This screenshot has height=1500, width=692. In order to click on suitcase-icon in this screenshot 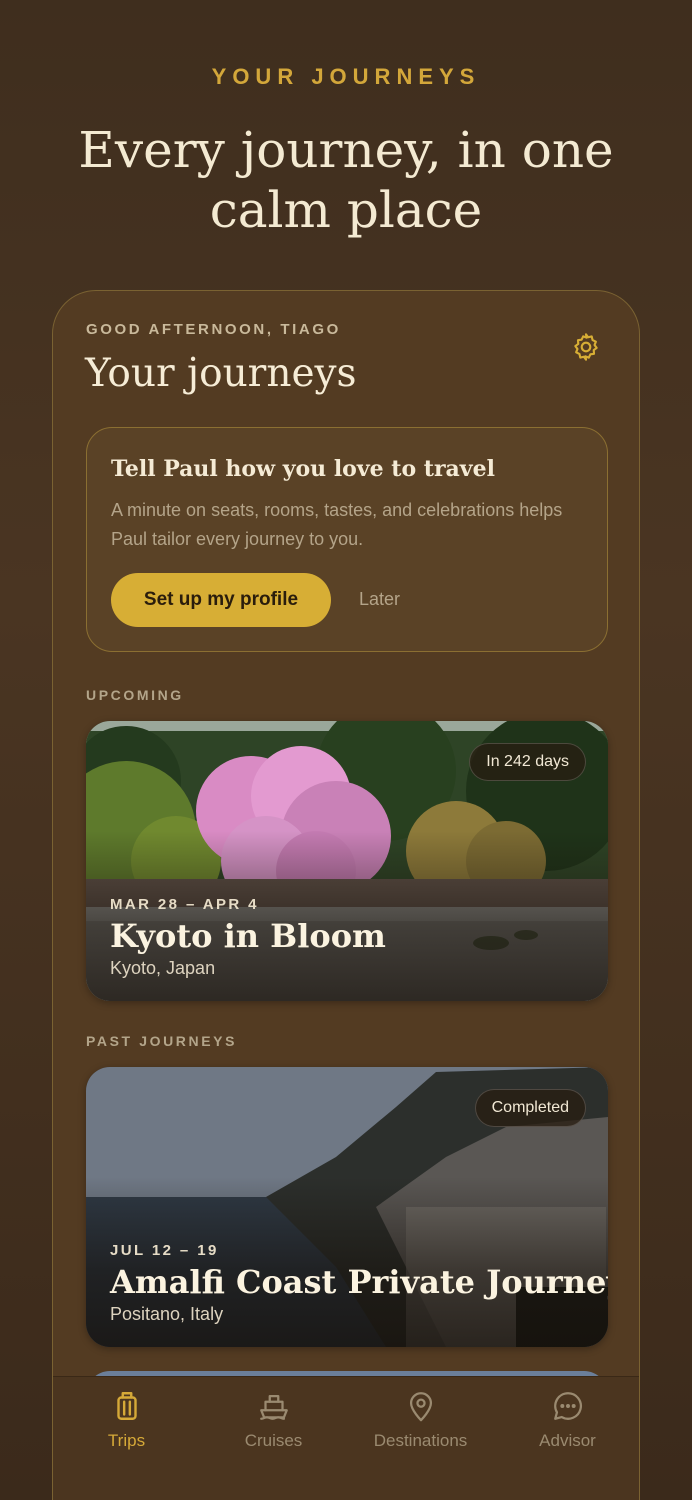, I will do `click(126, 1406)`.